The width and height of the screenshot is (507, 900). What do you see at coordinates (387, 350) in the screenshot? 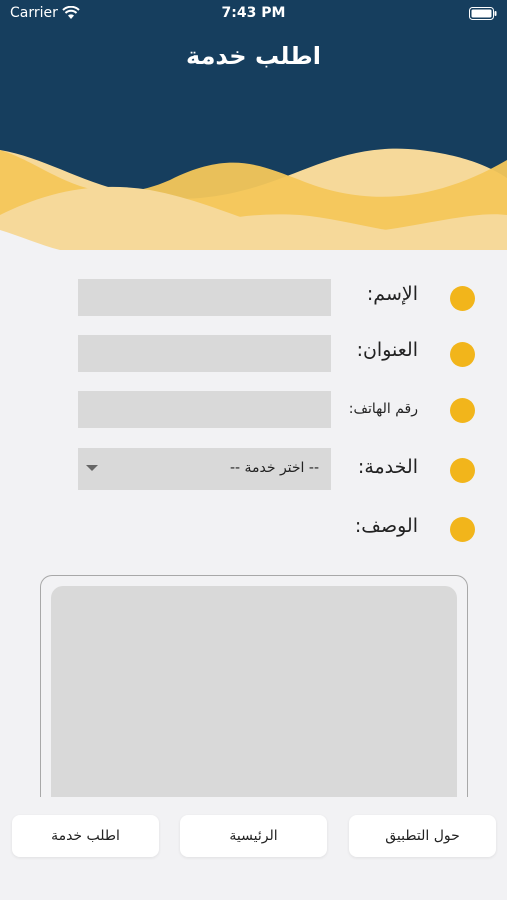
I see `address-label: العنوان:` at bounding box center [387, 350].